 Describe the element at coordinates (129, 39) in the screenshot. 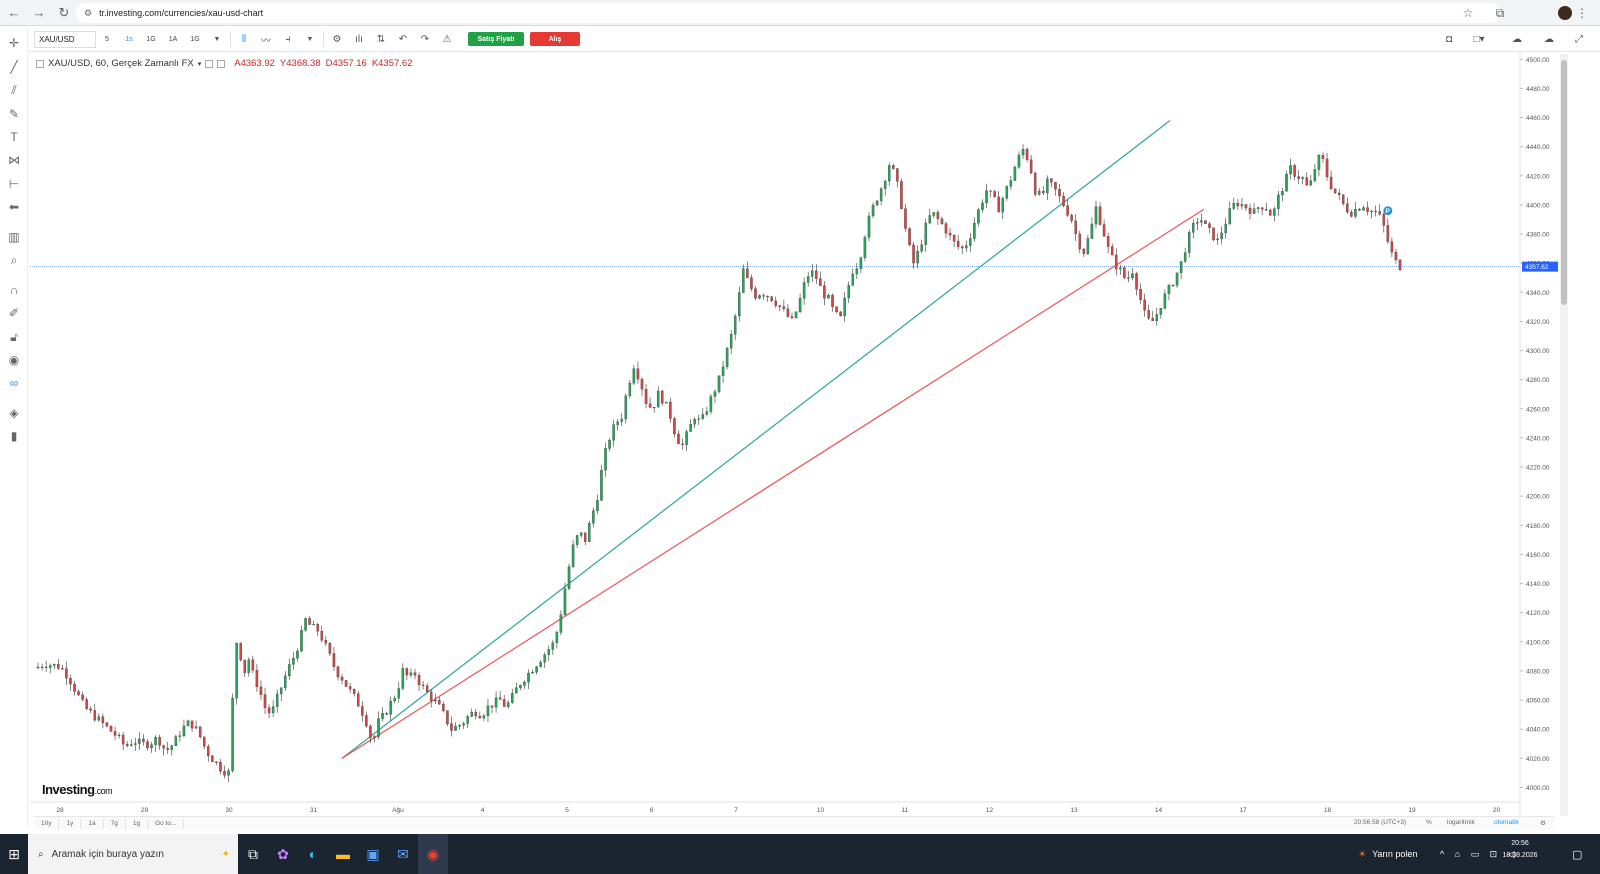

I see `timeframe-1s: 1s` at that location.